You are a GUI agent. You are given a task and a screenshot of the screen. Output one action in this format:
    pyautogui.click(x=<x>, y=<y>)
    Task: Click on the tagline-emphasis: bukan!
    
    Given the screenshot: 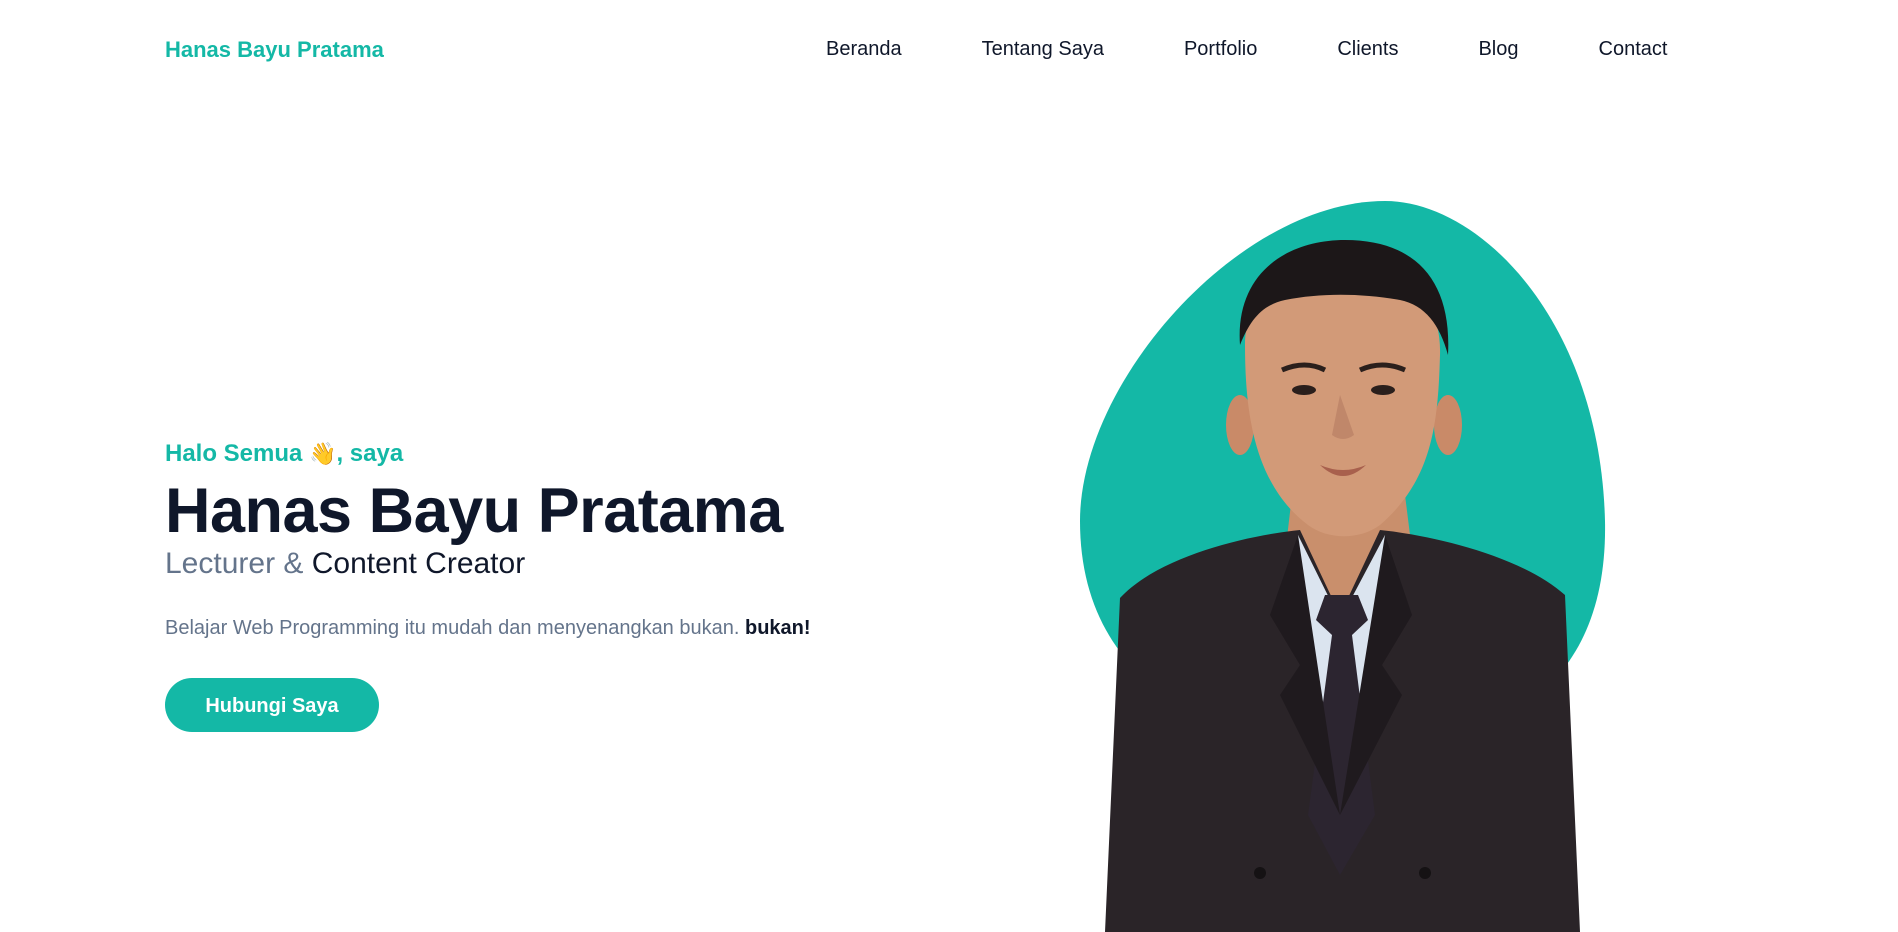 What is the action you would take?
    pyautogui.click(x=777, y=628)
    